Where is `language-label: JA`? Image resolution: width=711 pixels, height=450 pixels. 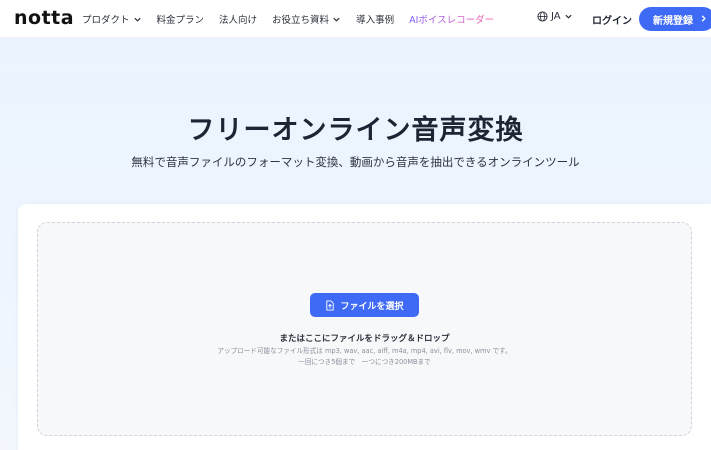
language-label: JA is located at coordinates (556, 16).